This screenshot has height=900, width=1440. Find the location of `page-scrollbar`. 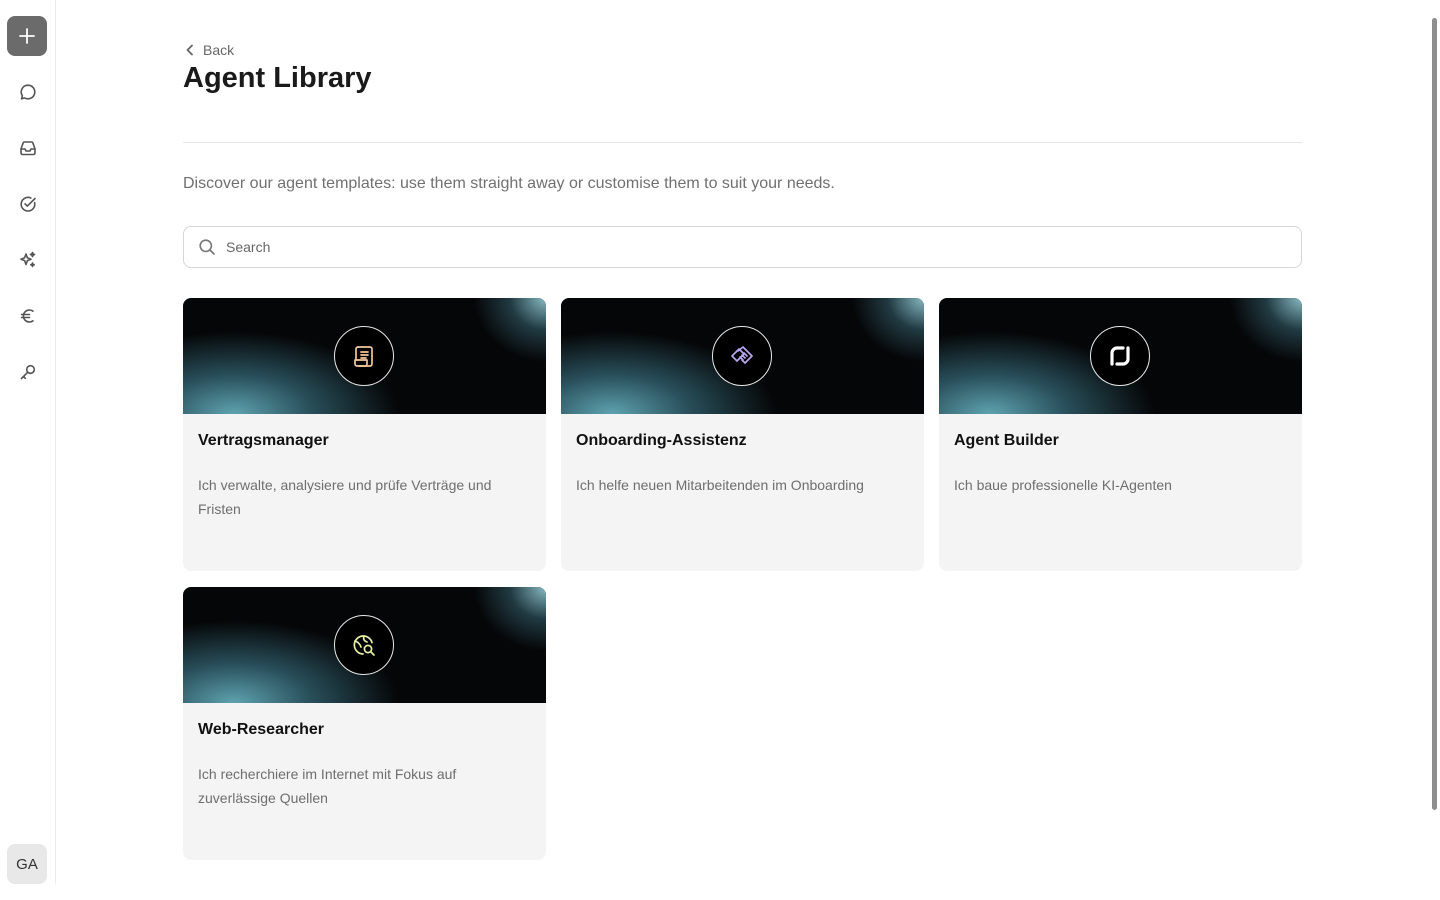

page-scrollbar is located at coordinates (1434, 414).